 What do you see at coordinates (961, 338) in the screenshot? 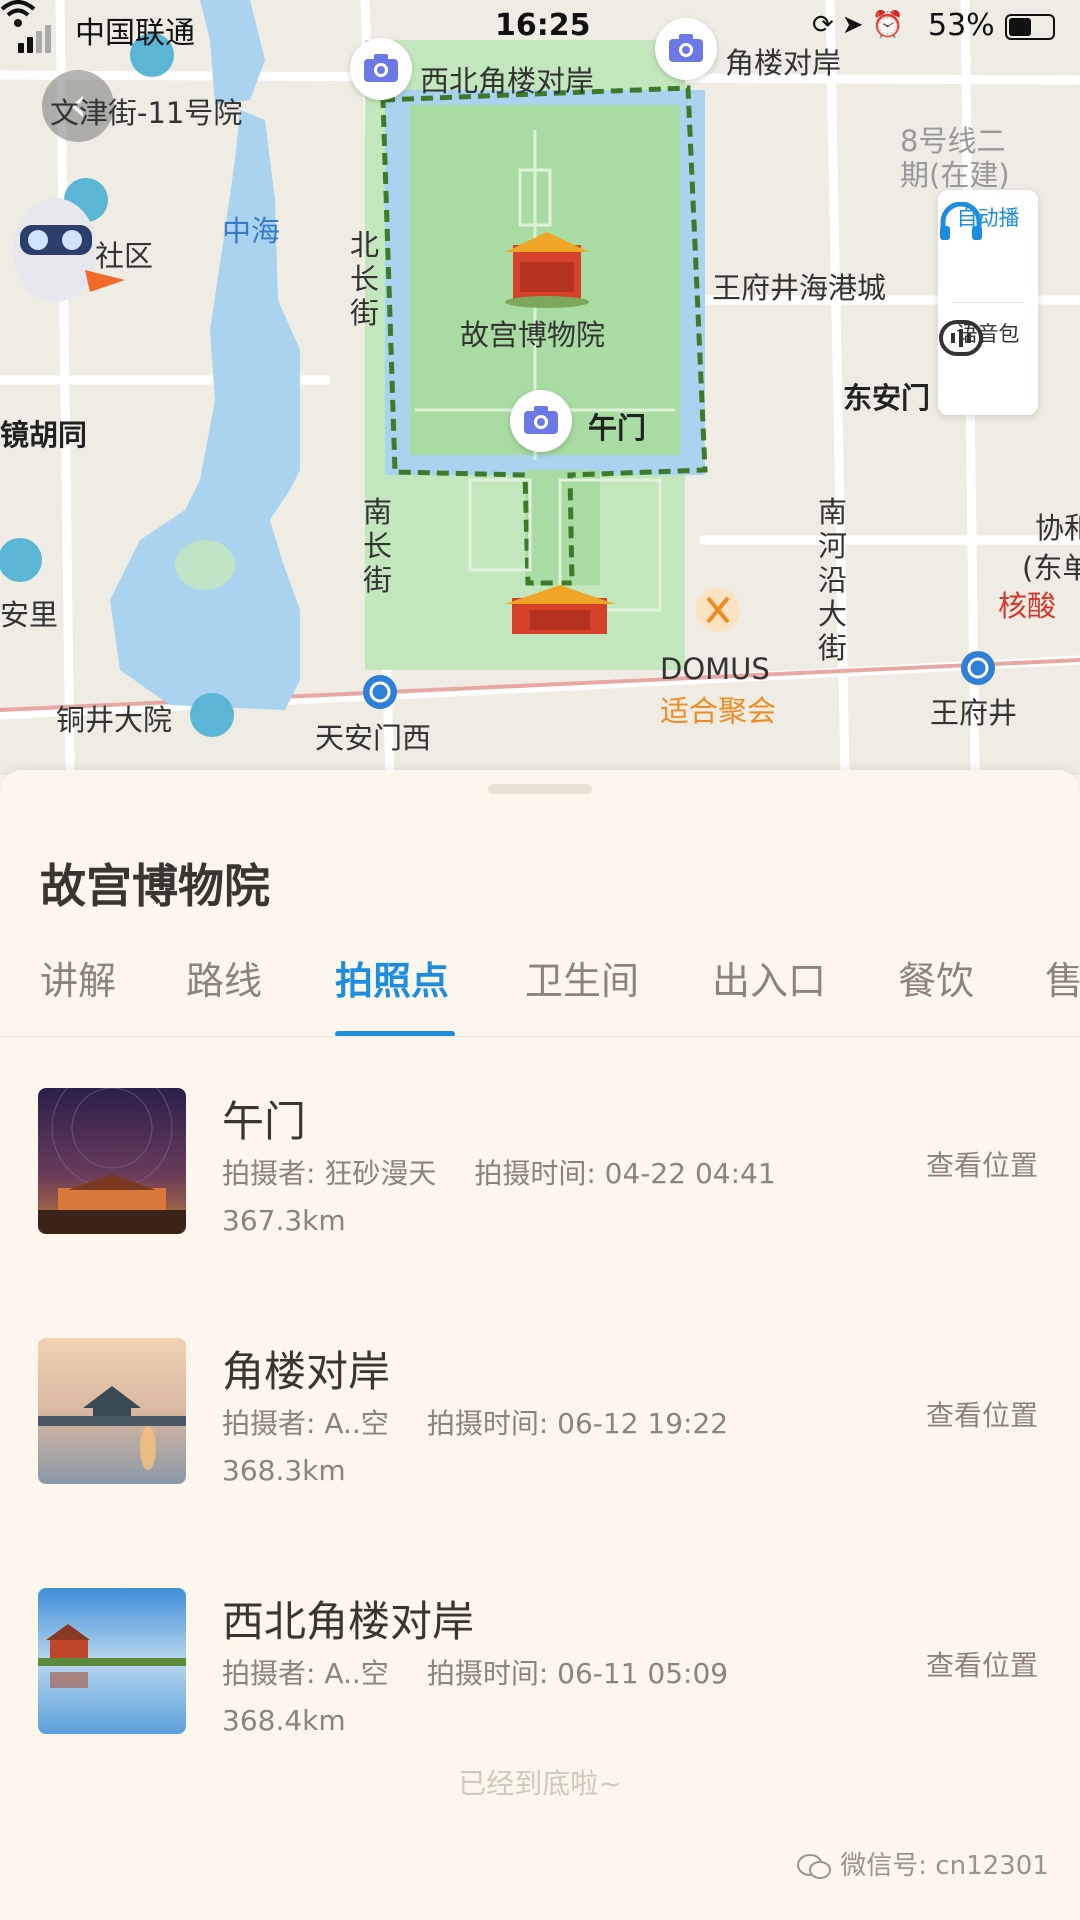
I see `voice-wave-icon` at bounding box center [961, 338].